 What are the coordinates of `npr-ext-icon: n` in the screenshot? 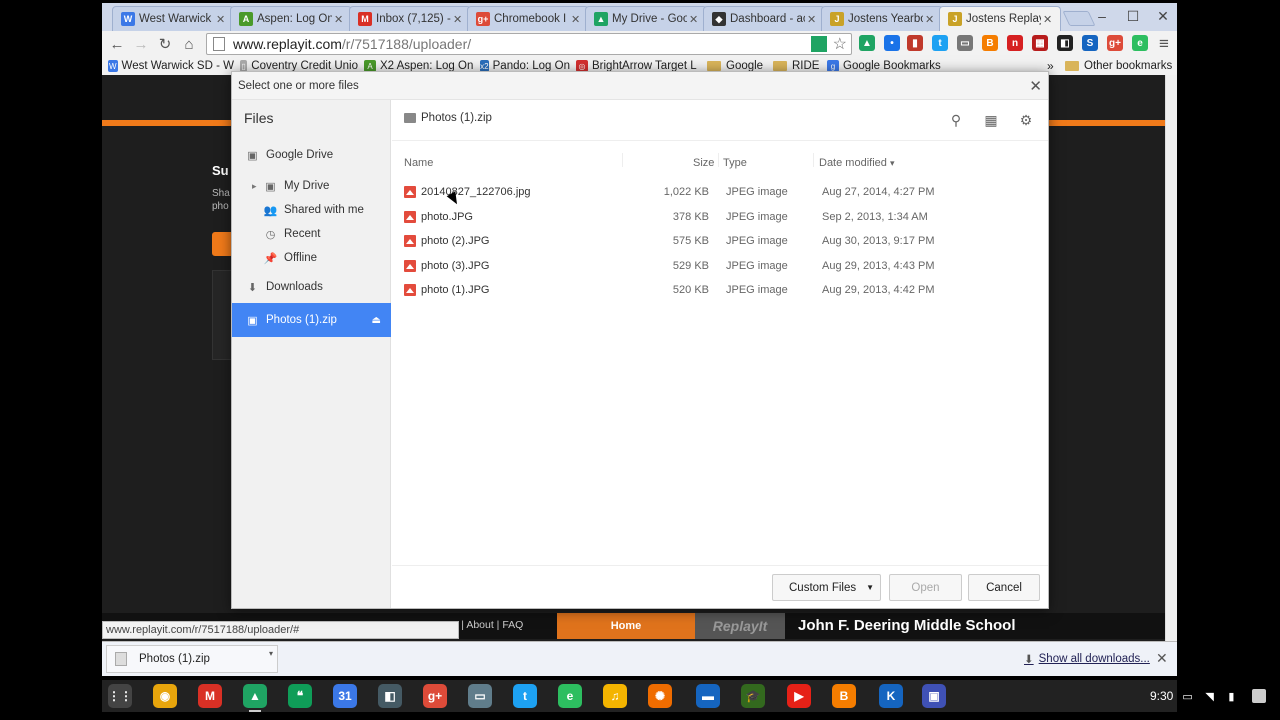 It's located at (1015, 43).